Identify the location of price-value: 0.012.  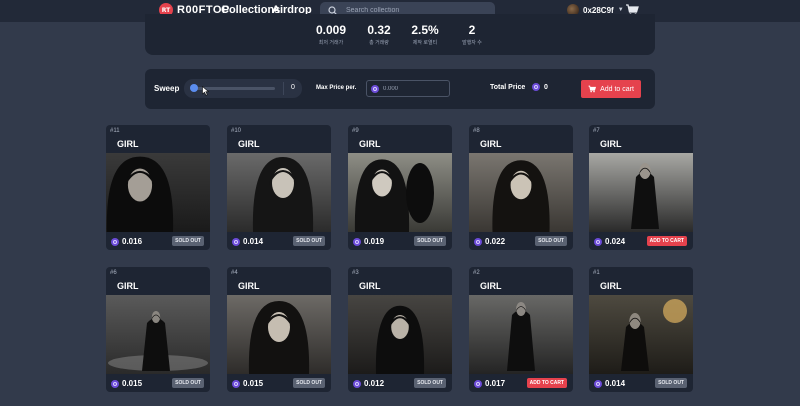
(374, 383).